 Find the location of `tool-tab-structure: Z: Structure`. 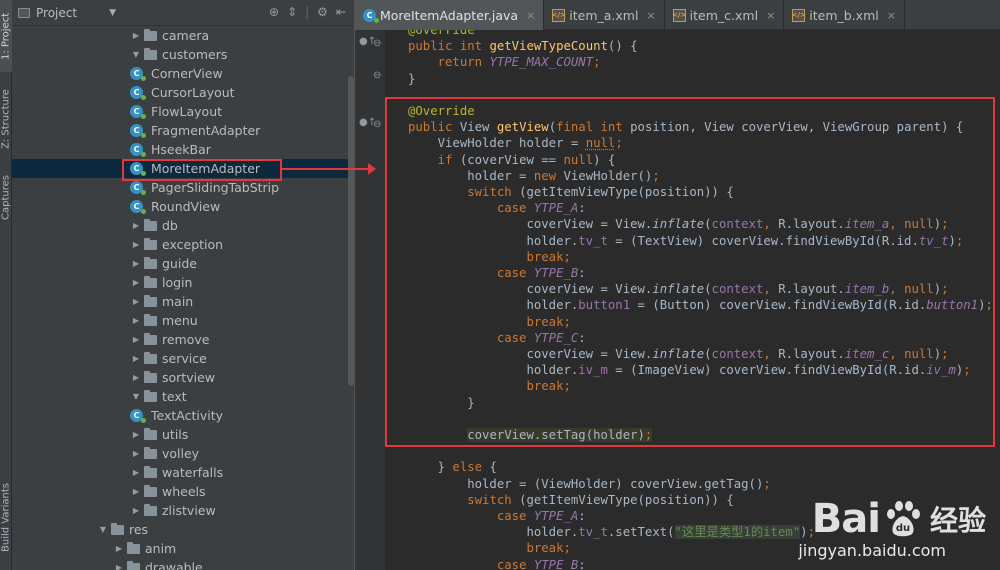

tool-tab-structure: Z: Structure is located at coordinates (6, 119).